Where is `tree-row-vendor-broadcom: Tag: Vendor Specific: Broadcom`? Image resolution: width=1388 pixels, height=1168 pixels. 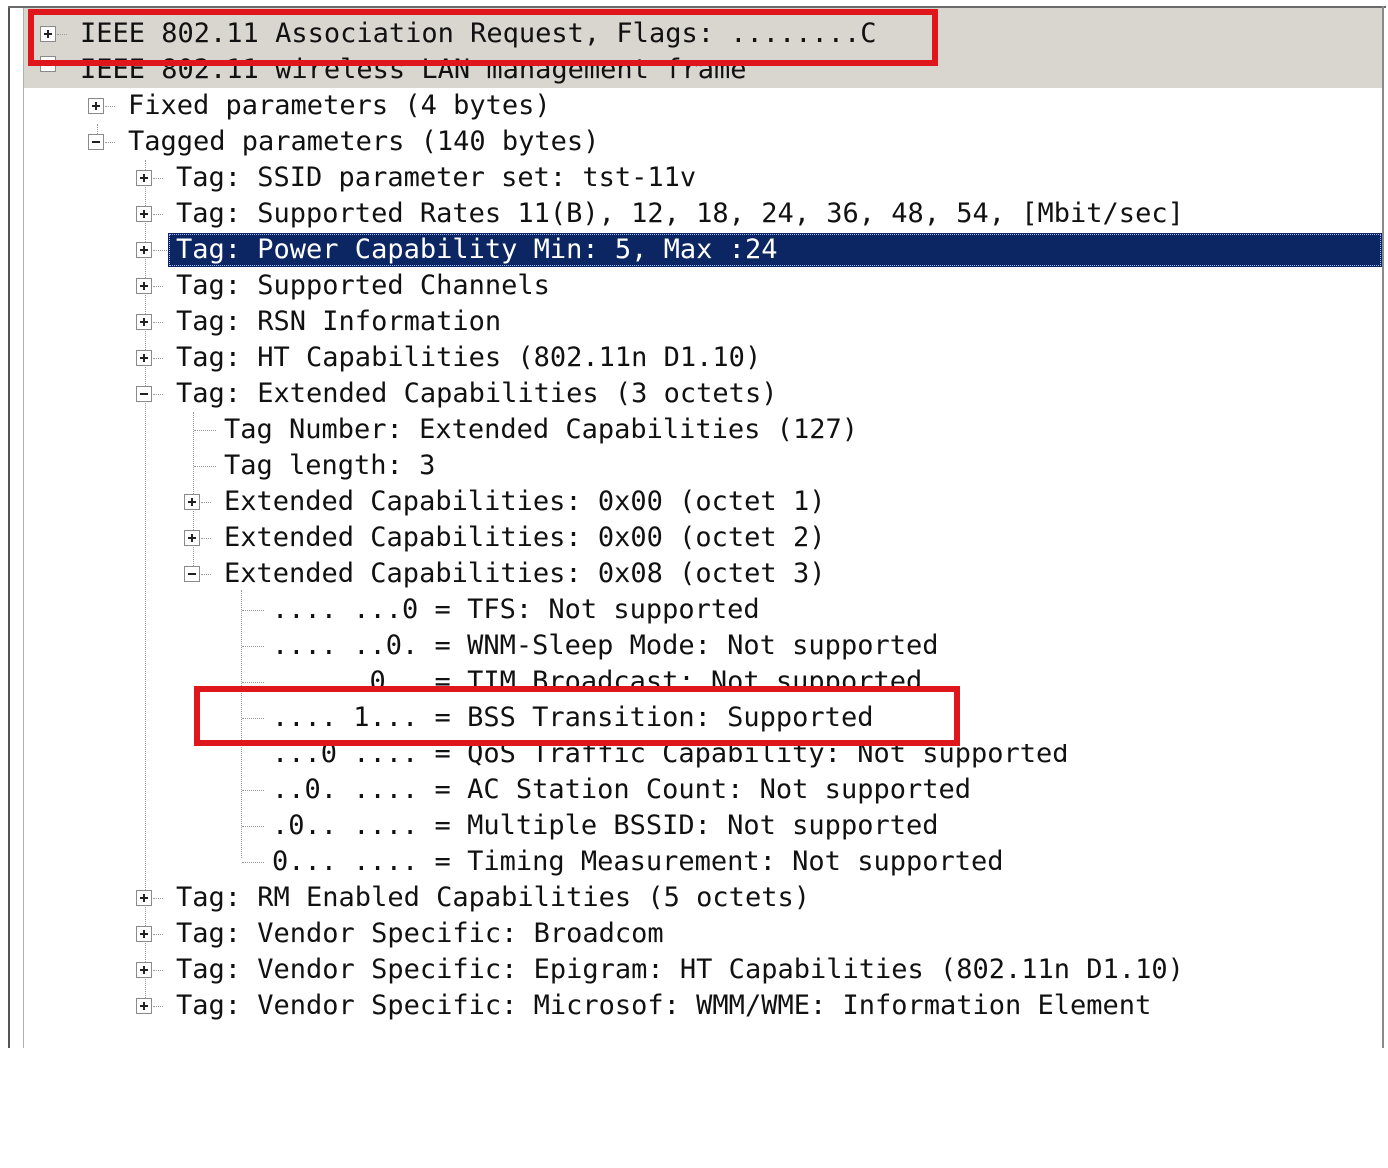
tree-row-vendor-broadcom: Tag: Vendor Specific: Broadcom is located at coordinates (586, 934).